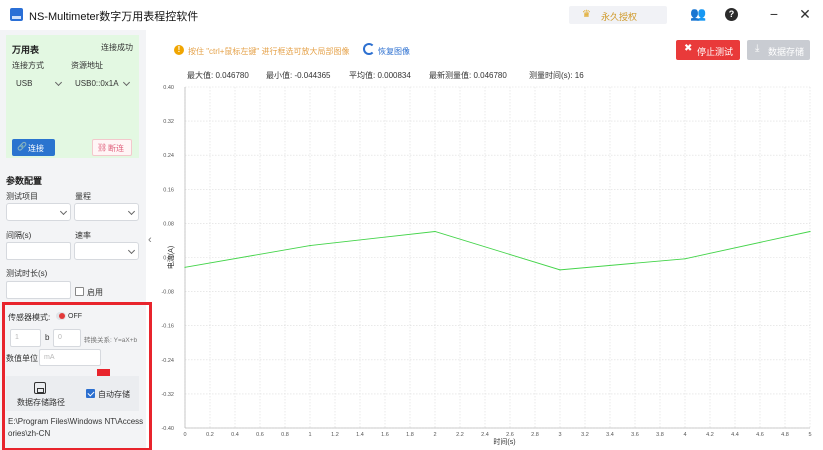 The width and height of the screenshot is (823, 450). Describe the element at coordinates (586, 14) in the screenshot. I see `crown-icon: ♛` at that location.